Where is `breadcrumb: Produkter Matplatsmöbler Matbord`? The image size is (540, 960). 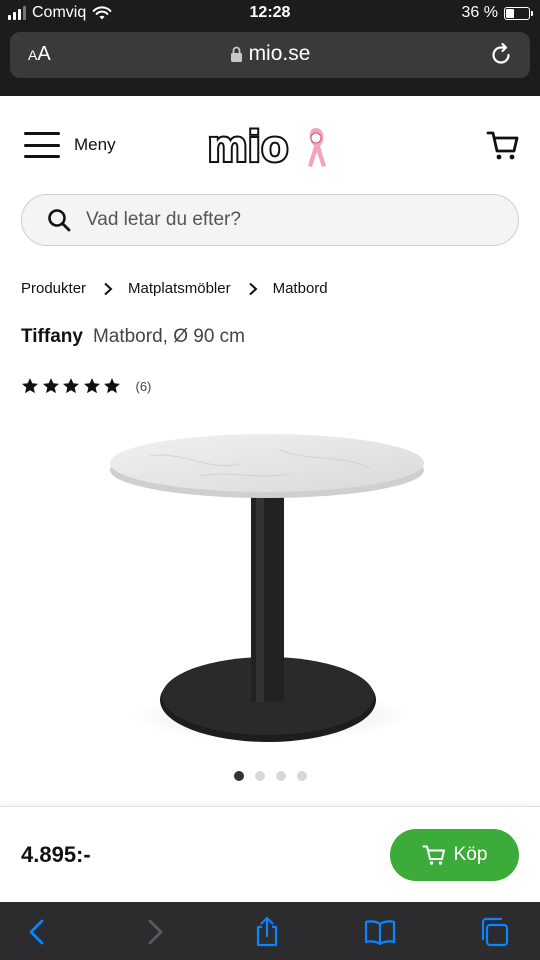 breadcrumb: Produkter Matplatsmöbler Matbord is located at coordinates (174, 288).